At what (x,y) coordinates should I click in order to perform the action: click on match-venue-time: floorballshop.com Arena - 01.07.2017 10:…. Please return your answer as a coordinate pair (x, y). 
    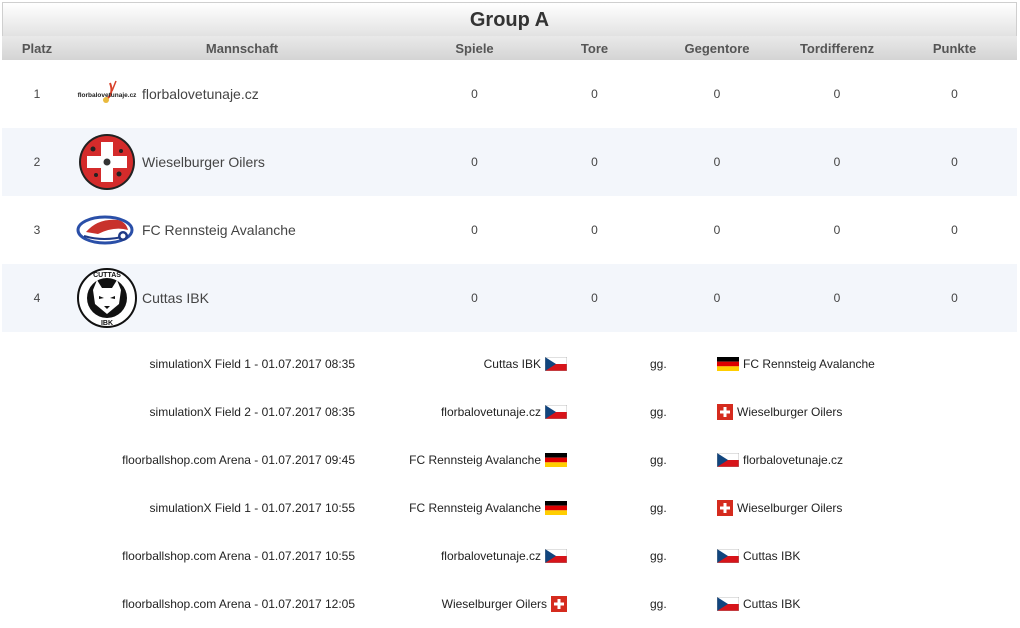
    Looking at the image, I should click on (238, 556).